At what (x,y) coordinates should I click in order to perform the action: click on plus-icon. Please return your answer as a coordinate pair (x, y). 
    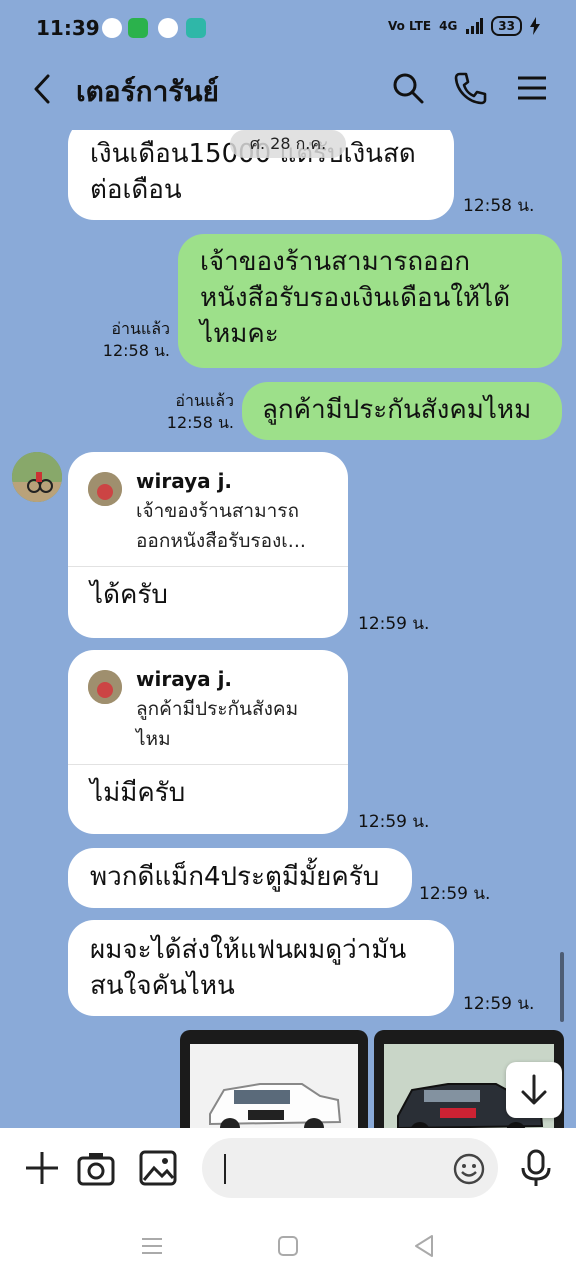
    Looking at the image, I should click on (42, 1168).